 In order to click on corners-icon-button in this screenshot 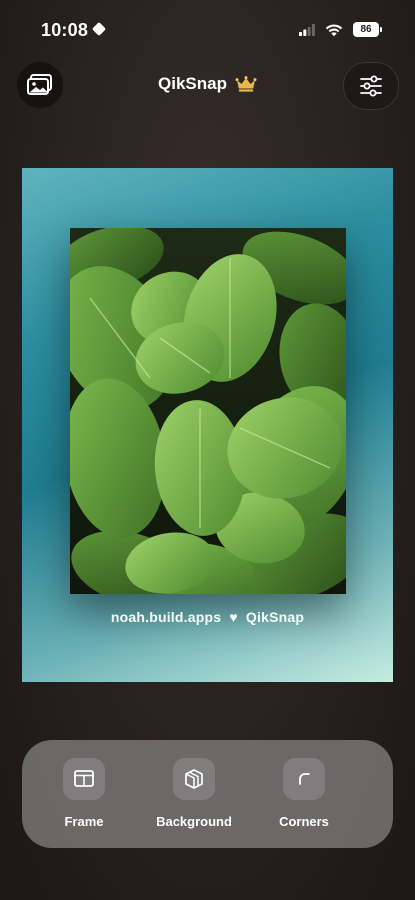, I will do `click(304, 779)`.